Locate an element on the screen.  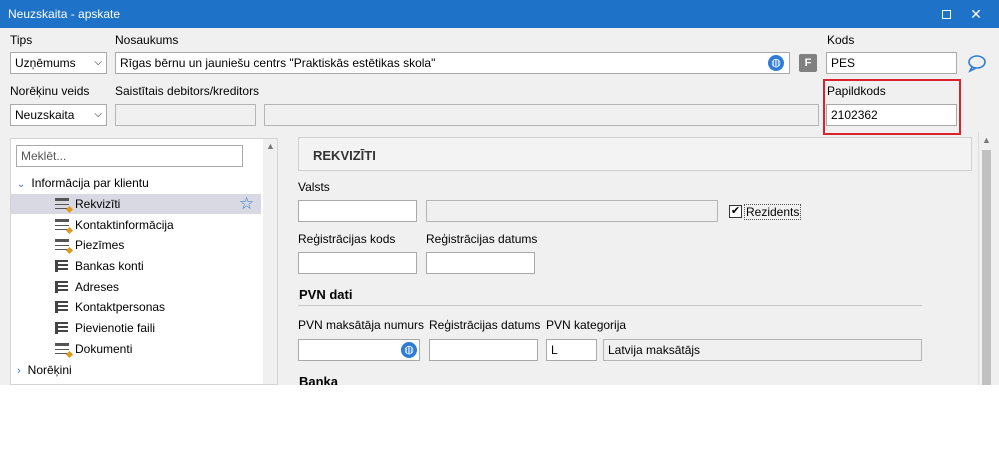
tree-group-label: Informācija par klientu is located at coordinates (90, 183).